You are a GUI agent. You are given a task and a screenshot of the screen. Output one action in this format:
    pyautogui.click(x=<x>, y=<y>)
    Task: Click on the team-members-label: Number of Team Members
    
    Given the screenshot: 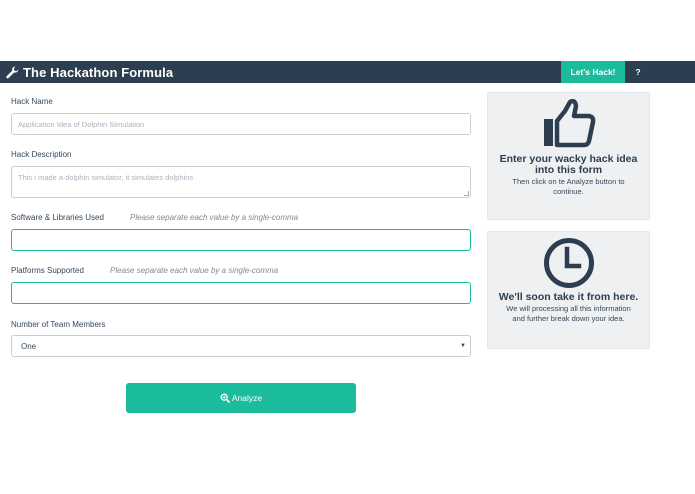 What is the action you would take?
    pyautogui.click(x=58, y=324)
    